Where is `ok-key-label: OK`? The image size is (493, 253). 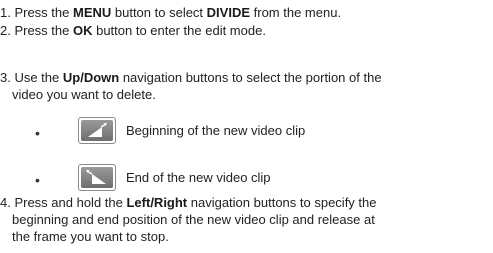
ok-key-label: OK is located at coordinates (82, 30).